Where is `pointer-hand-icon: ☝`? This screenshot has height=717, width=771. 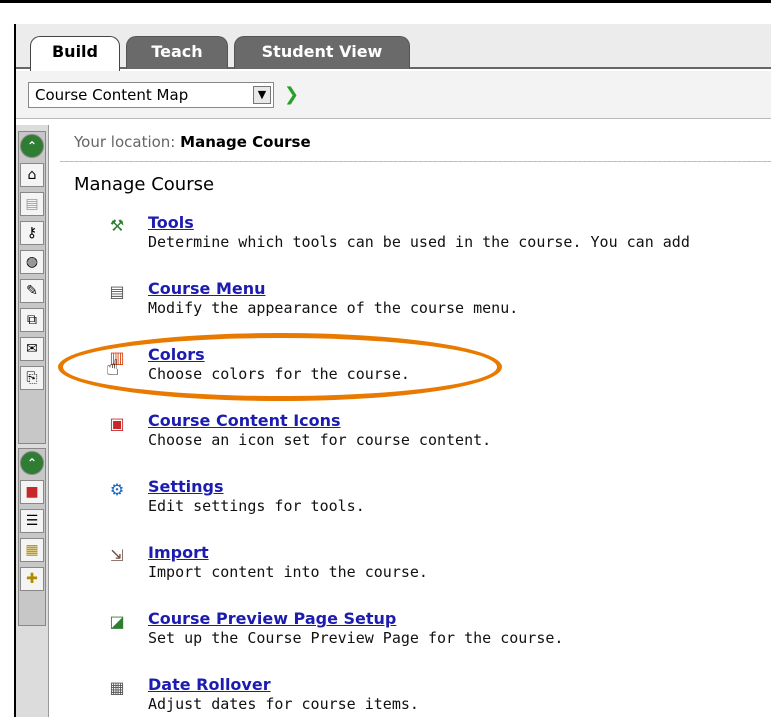 pointer-hand-icon: ☝ is located at coordinates (113, 368).